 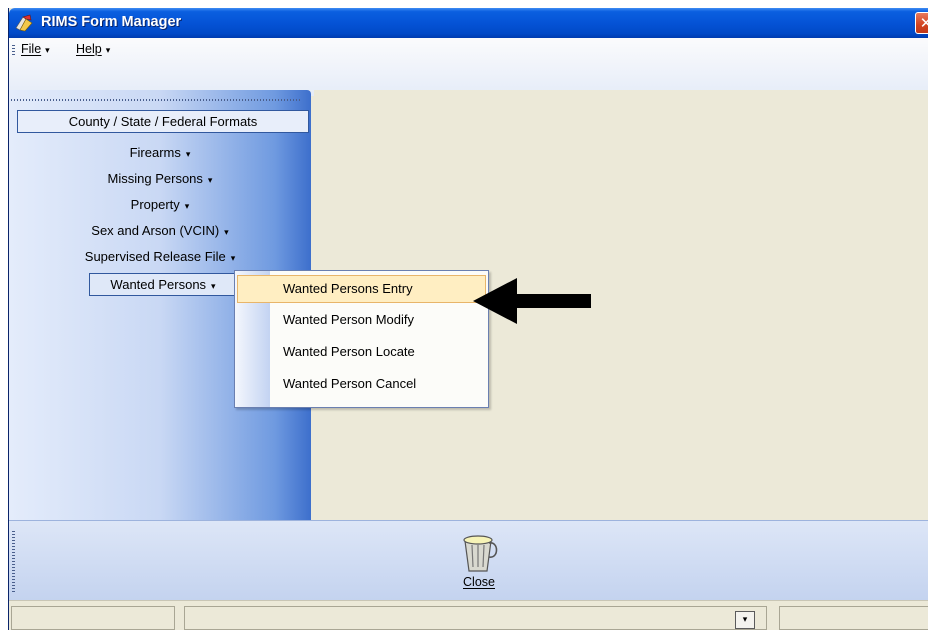 I want to click on menu-help: Help ▾, so click(x=93, y=49).